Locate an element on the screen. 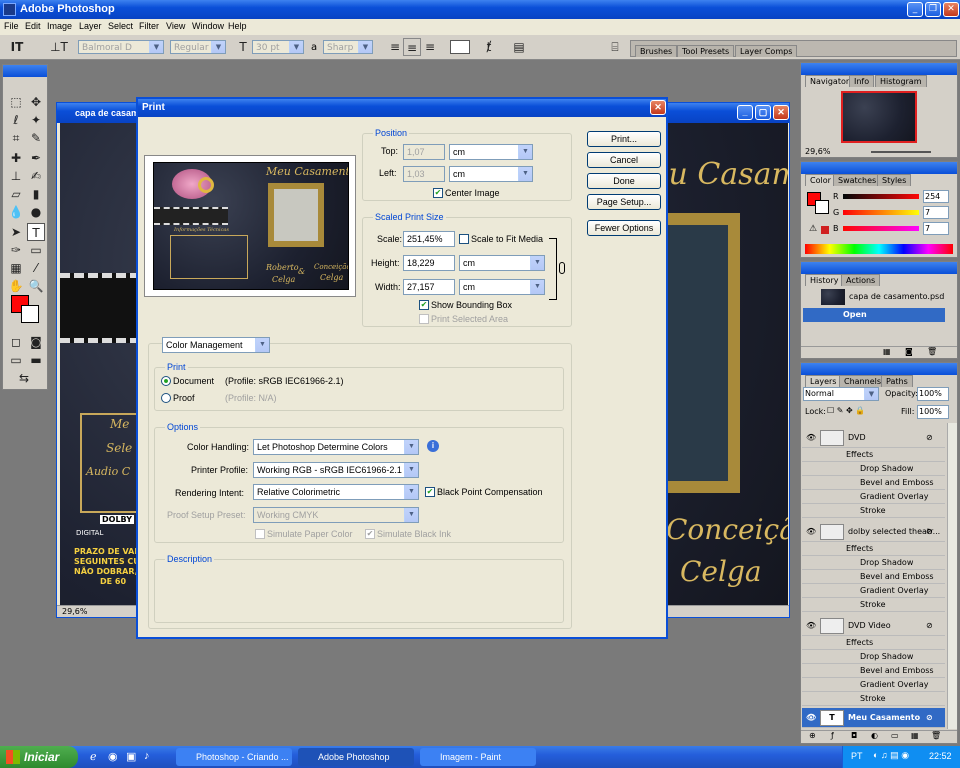  crop-tool-icon: ⌗ is located at coordinates (16, 138).